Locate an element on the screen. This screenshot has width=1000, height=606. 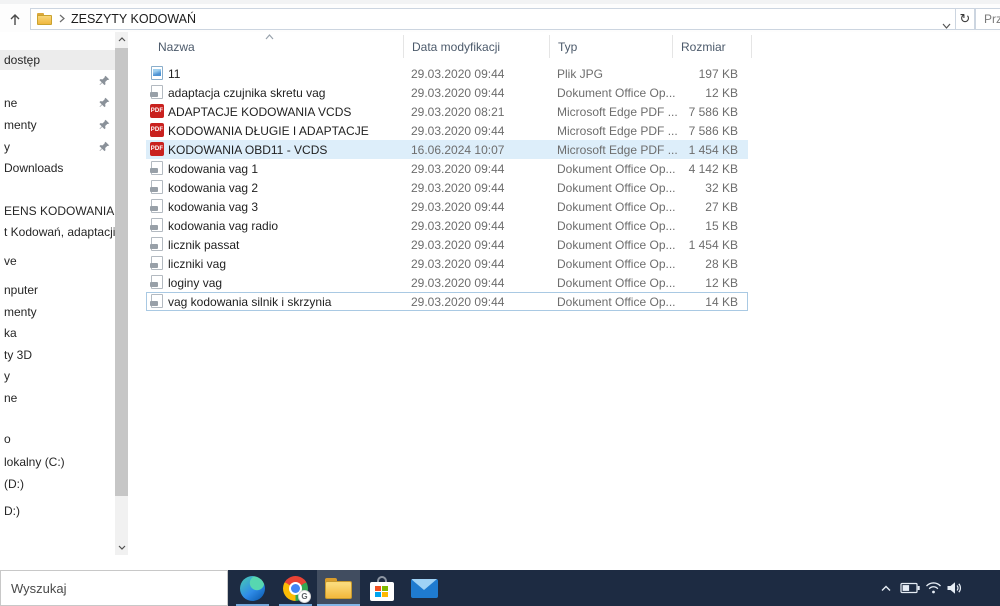
refresh-button: ↻ is located at coordinates (965, 19).